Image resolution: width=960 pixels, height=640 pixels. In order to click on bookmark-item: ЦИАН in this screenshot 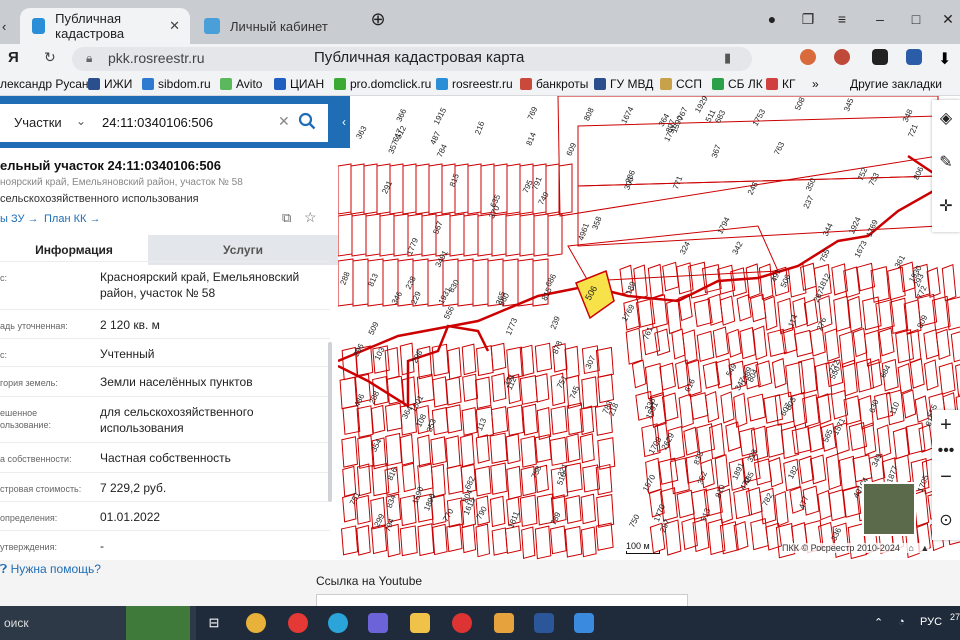, I will do `click(299, 84)`.